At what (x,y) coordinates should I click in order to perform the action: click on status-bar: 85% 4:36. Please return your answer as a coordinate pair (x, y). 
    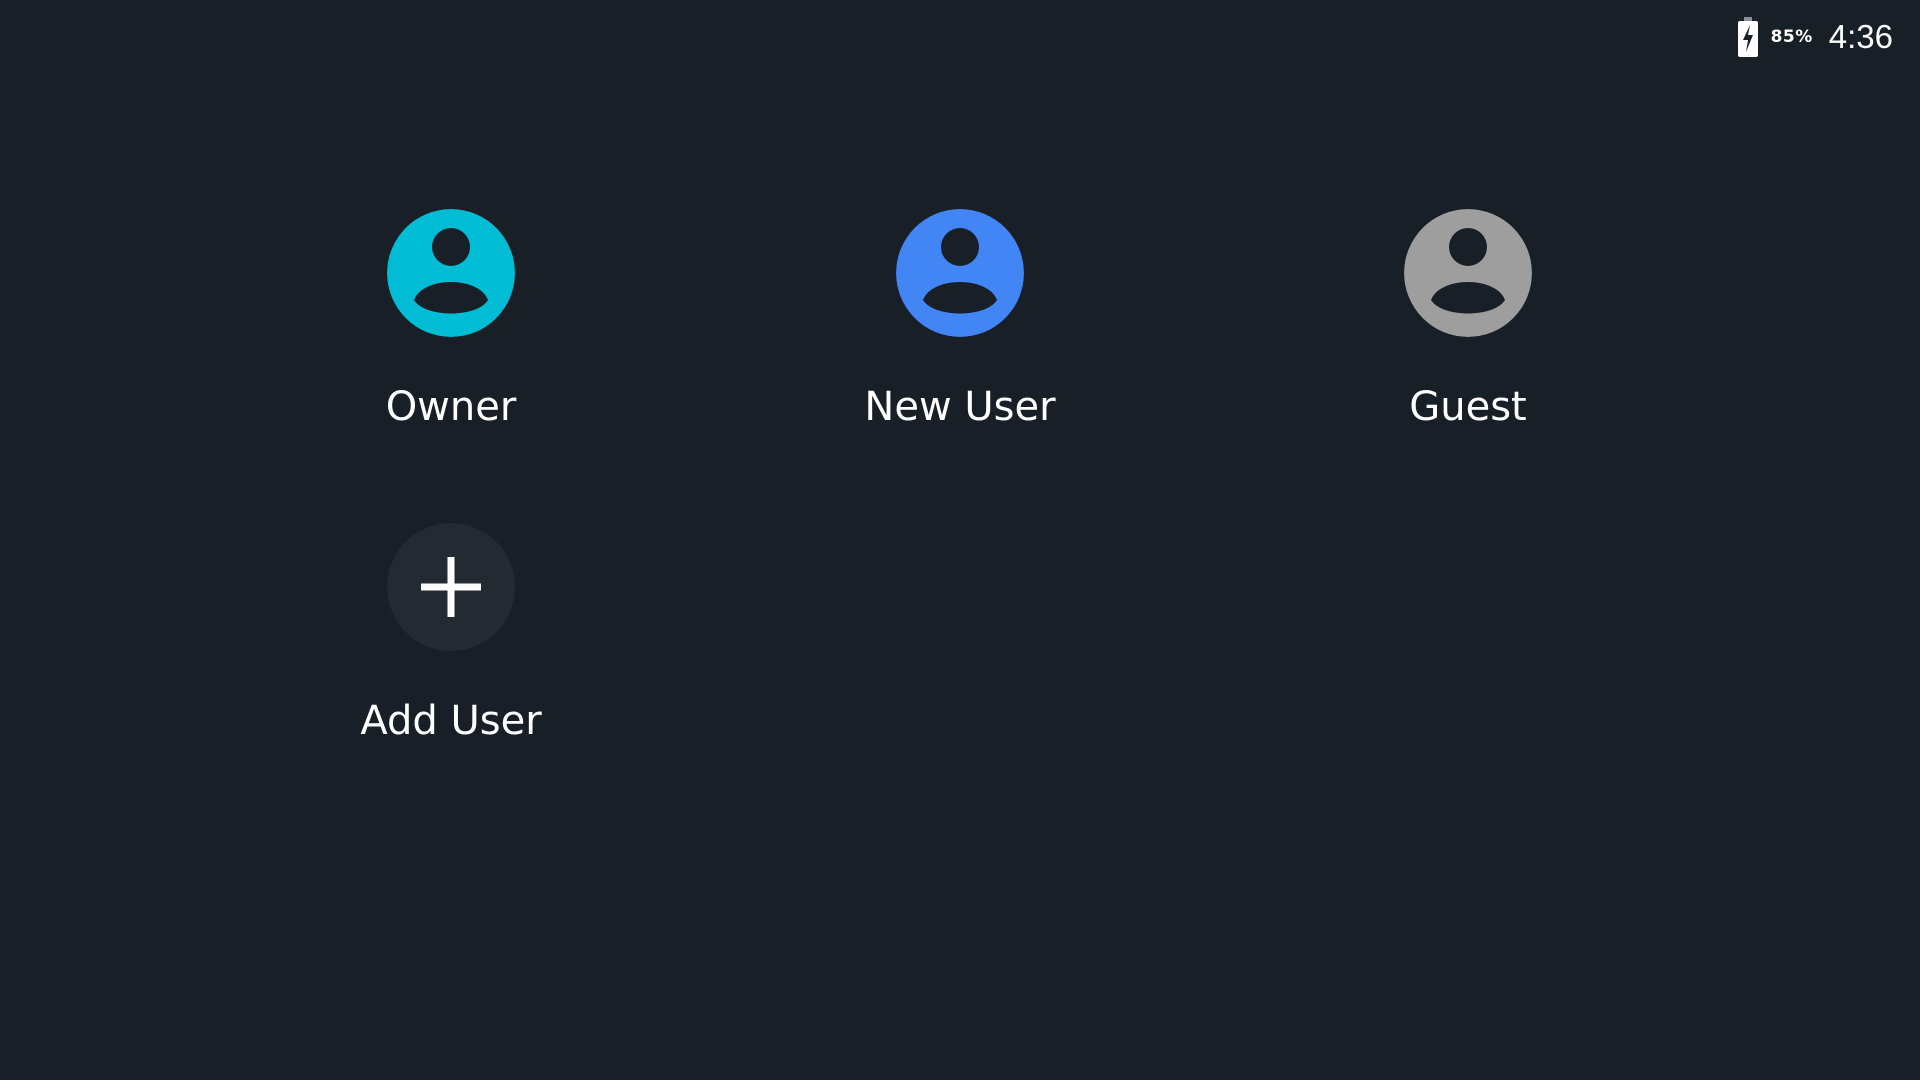
    Looking at the image, I should click on (1815, 37).